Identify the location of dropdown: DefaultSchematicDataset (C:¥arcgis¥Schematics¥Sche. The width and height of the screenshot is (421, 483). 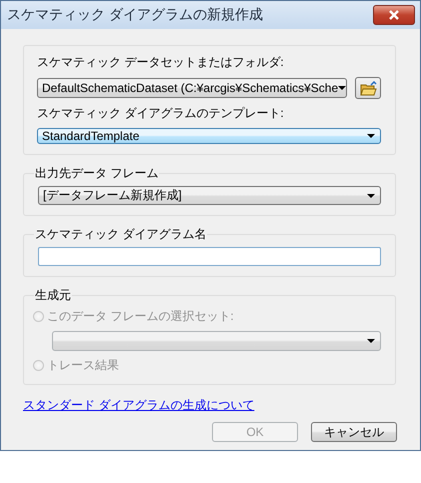
(192, 88).